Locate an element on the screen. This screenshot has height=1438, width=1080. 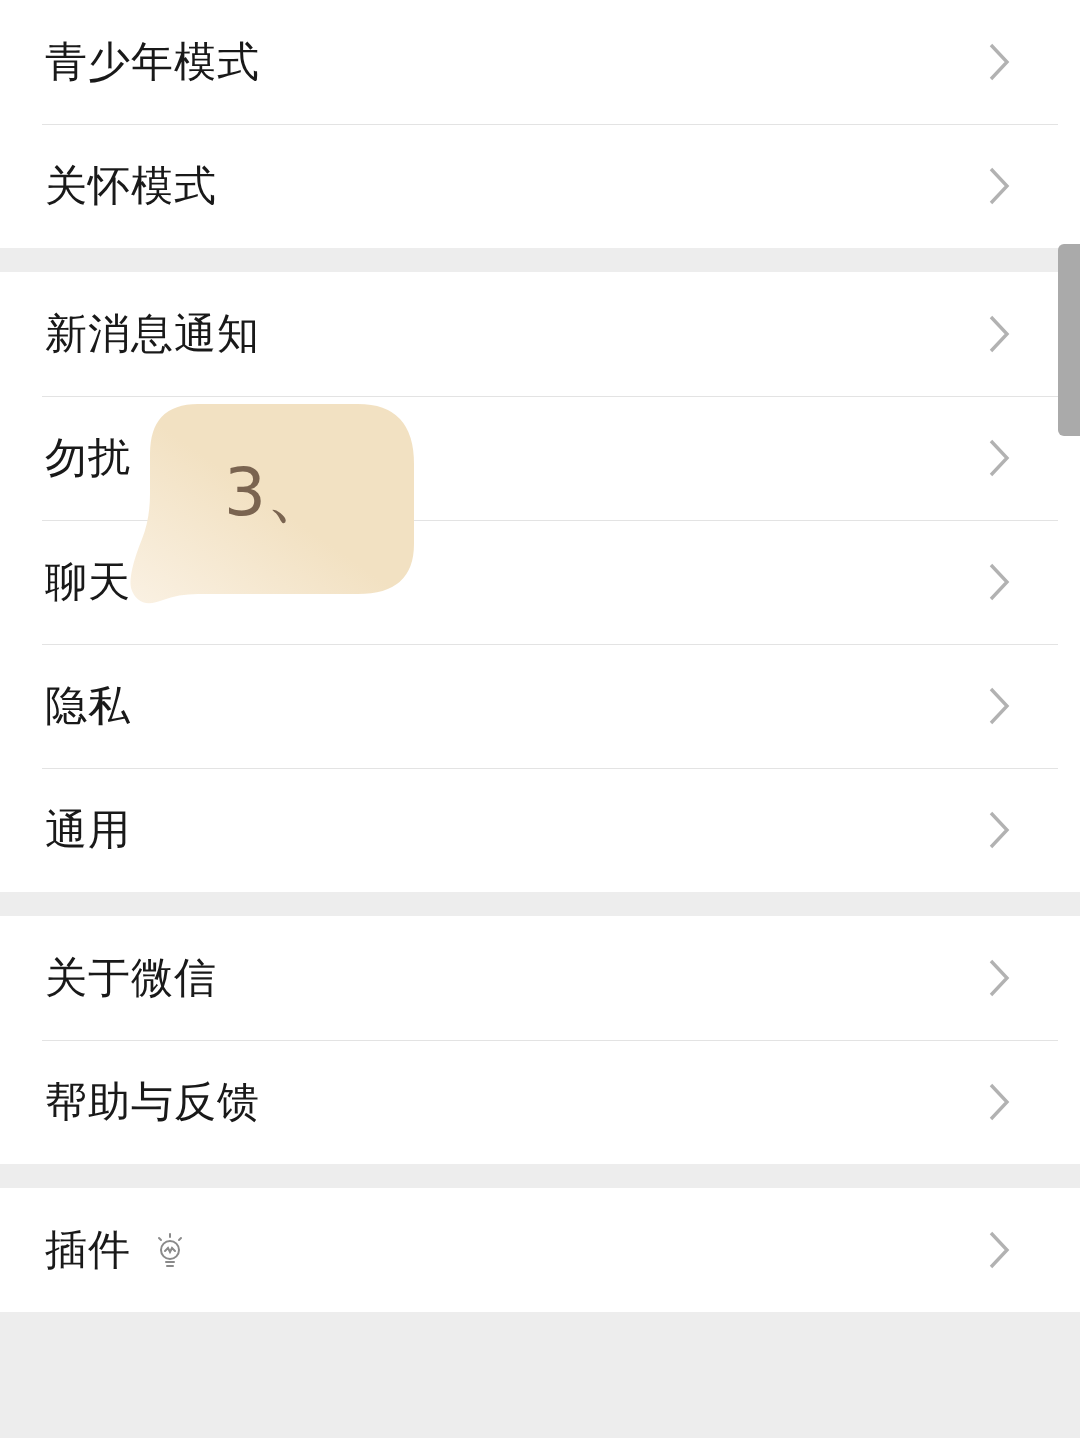
item-label: 聊天 is located at coordinates (88, 582).